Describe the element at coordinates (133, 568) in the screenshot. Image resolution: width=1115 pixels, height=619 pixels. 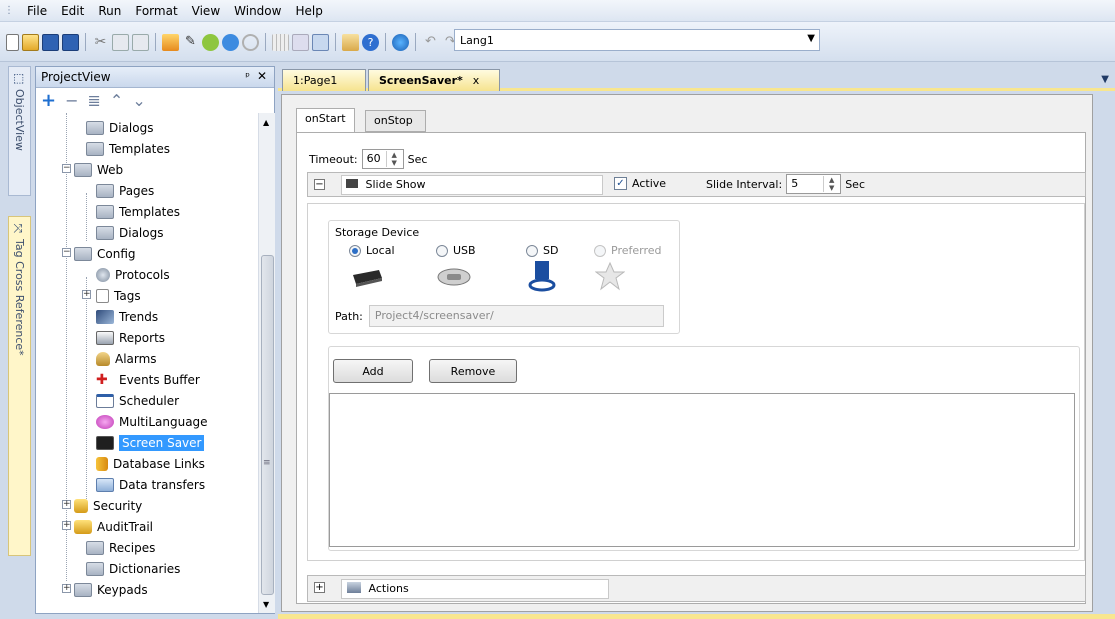
I see `tree-item-dictionaries: Dictionaries` at that location.